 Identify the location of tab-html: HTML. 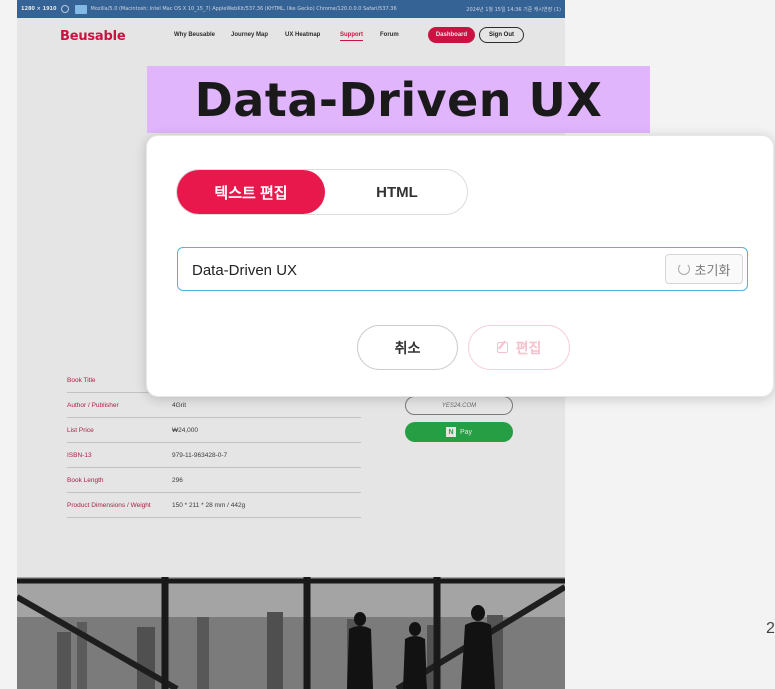
(397, 192).